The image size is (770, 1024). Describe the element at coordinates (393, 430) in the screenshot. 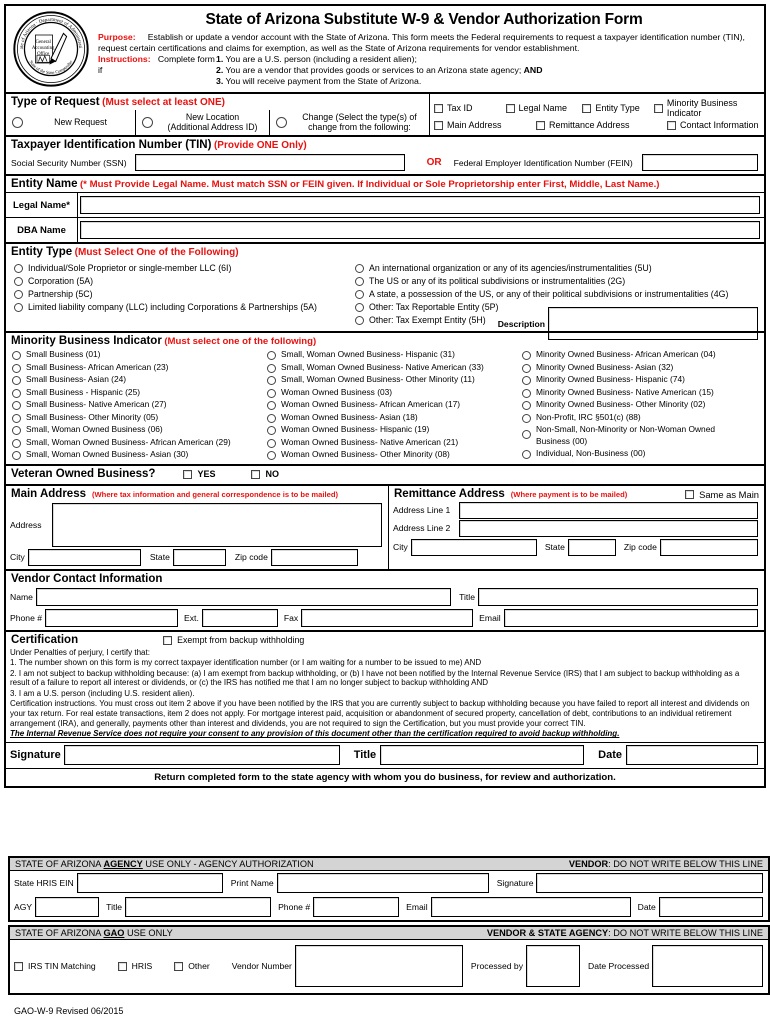

I see `minority-option: Woman Owned Business- Hispanic (19)` at that location.